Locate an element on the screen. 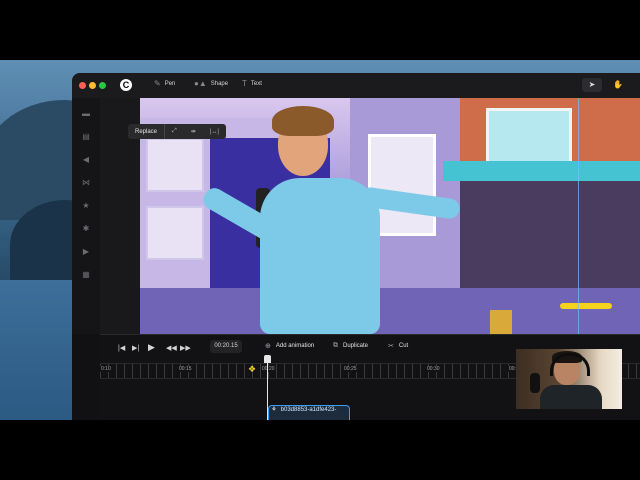 The height and width of the screenshot is (480, 640). pen-tool-label: Pen is located at coordinates (170, 83).